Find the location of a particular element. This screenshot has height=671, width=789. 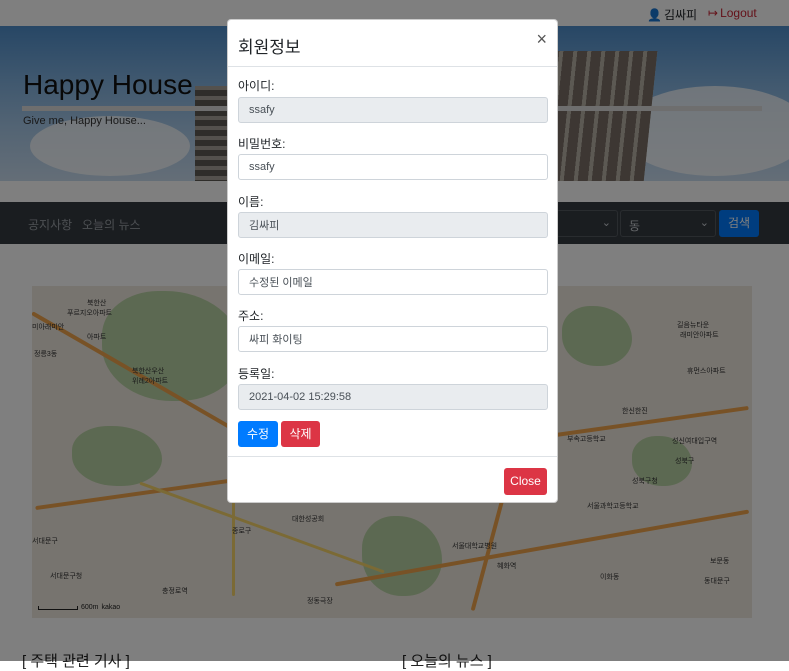

id-field is located at coordinates (393, 110).